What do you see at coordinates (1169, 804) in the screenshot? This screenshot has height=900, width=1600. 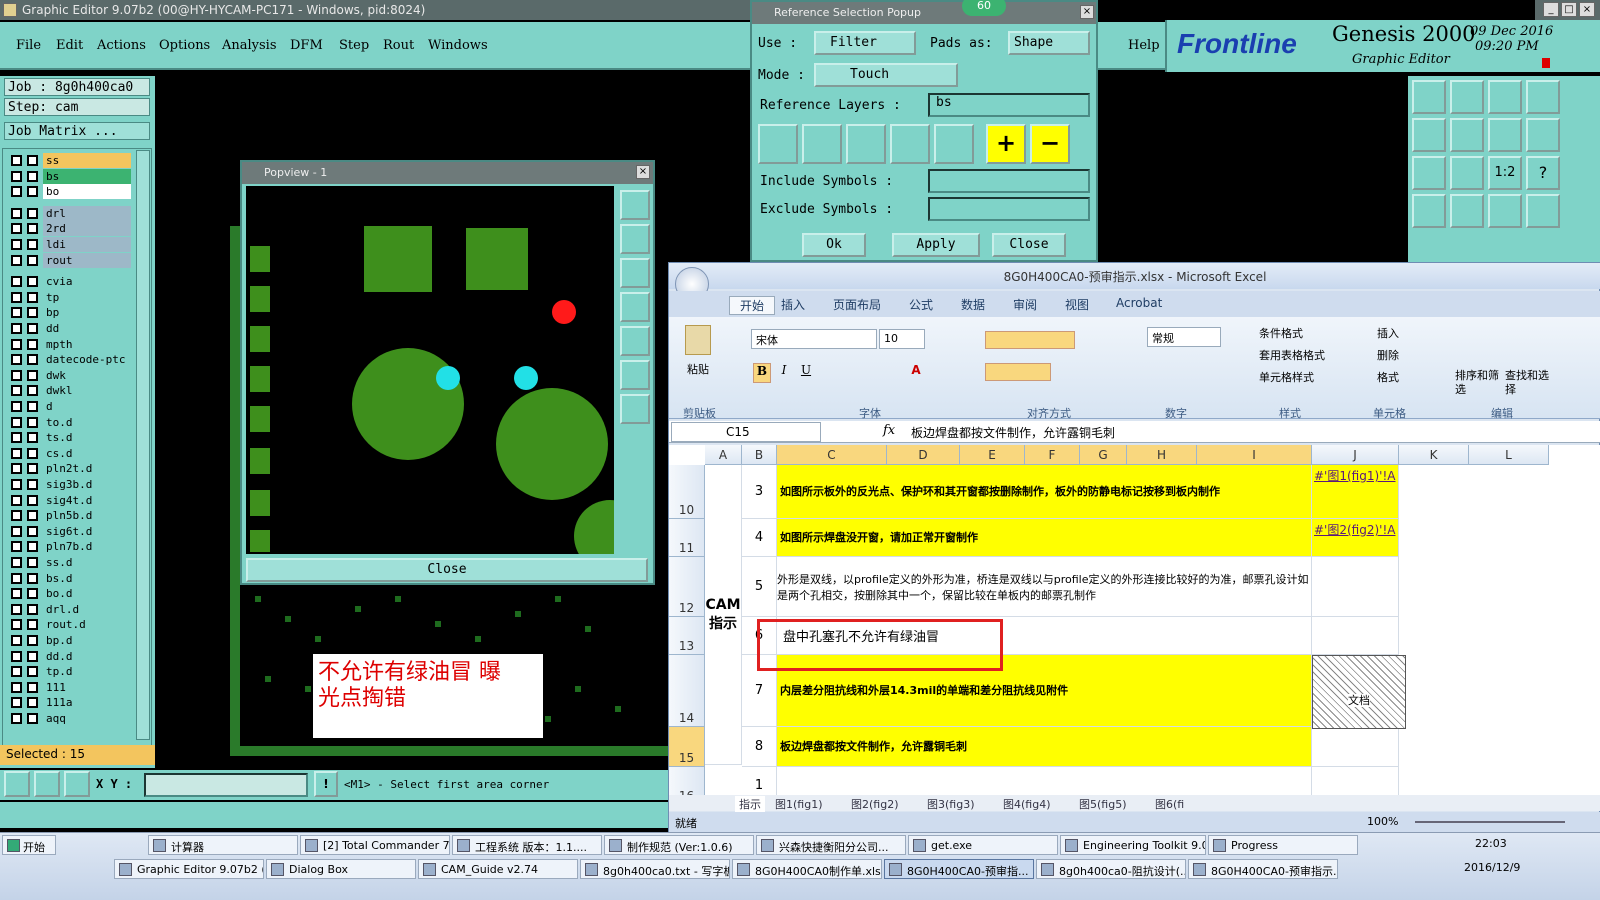 I see `sheet-tab: 图6(fi` at bounding box center [1169, 804].